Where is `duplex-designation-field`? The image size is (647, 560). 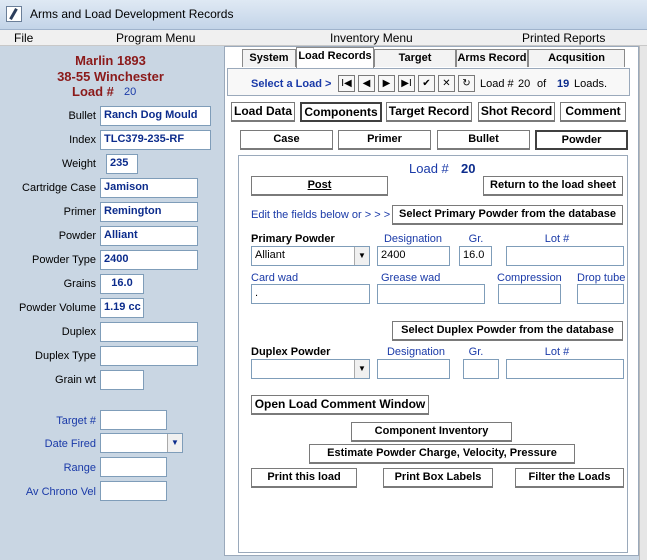
duplex-designation-field is located at coordinates (413, 369).